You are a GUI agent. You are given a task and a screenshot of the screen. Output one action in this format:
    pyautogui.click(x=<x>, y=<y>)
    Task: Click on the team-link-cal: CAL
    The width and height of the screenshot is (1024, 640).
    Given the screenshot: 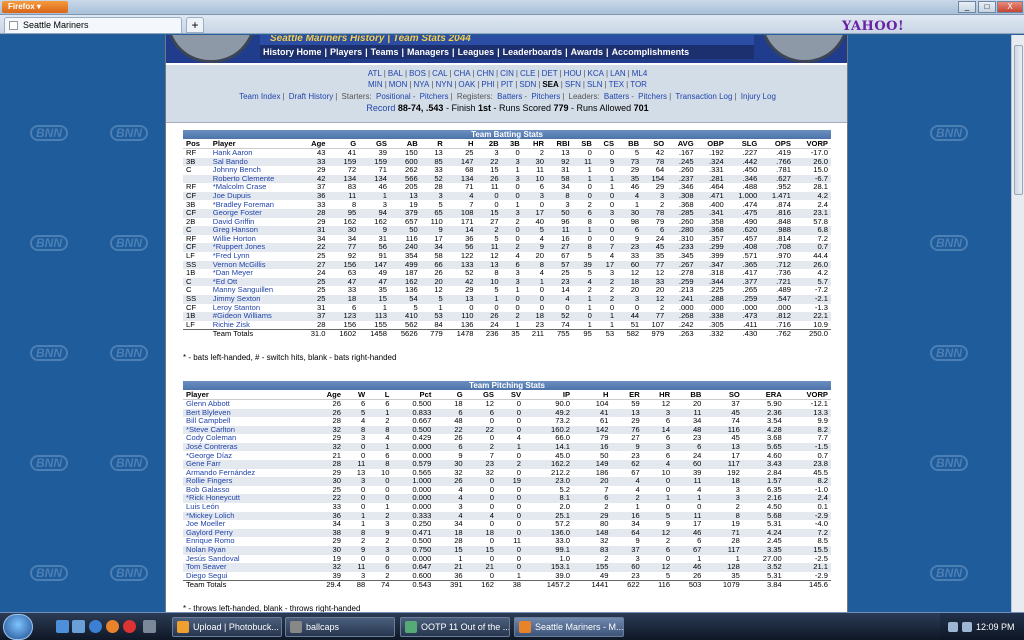 What is the action you would take?
    pyautogui.click(x=440, y=73)
    